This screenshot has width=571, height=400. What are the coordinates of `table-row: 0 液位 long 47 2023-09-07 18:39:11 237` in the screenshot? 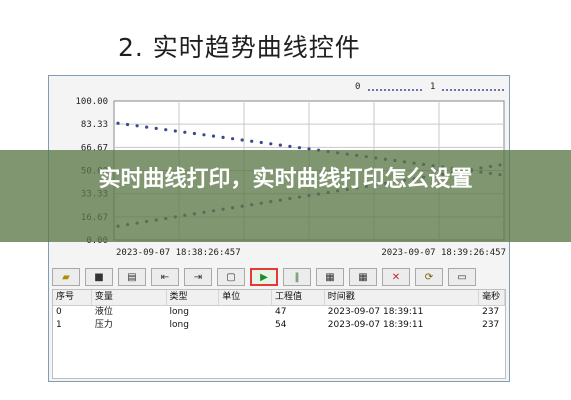 It's located at (279, 312).